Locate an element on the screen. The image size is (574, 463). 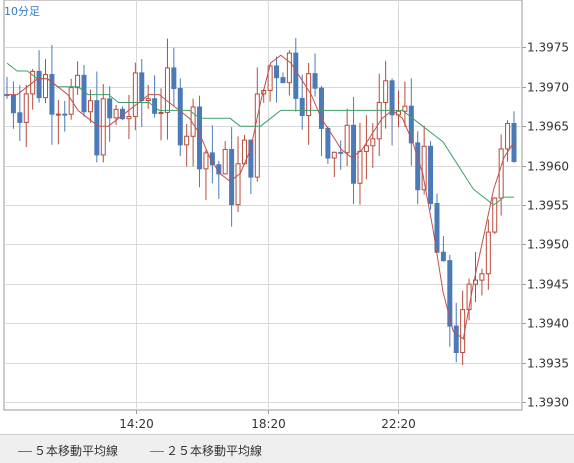
y-tick-label: 1.3935 is located at coordinates (548, 364).